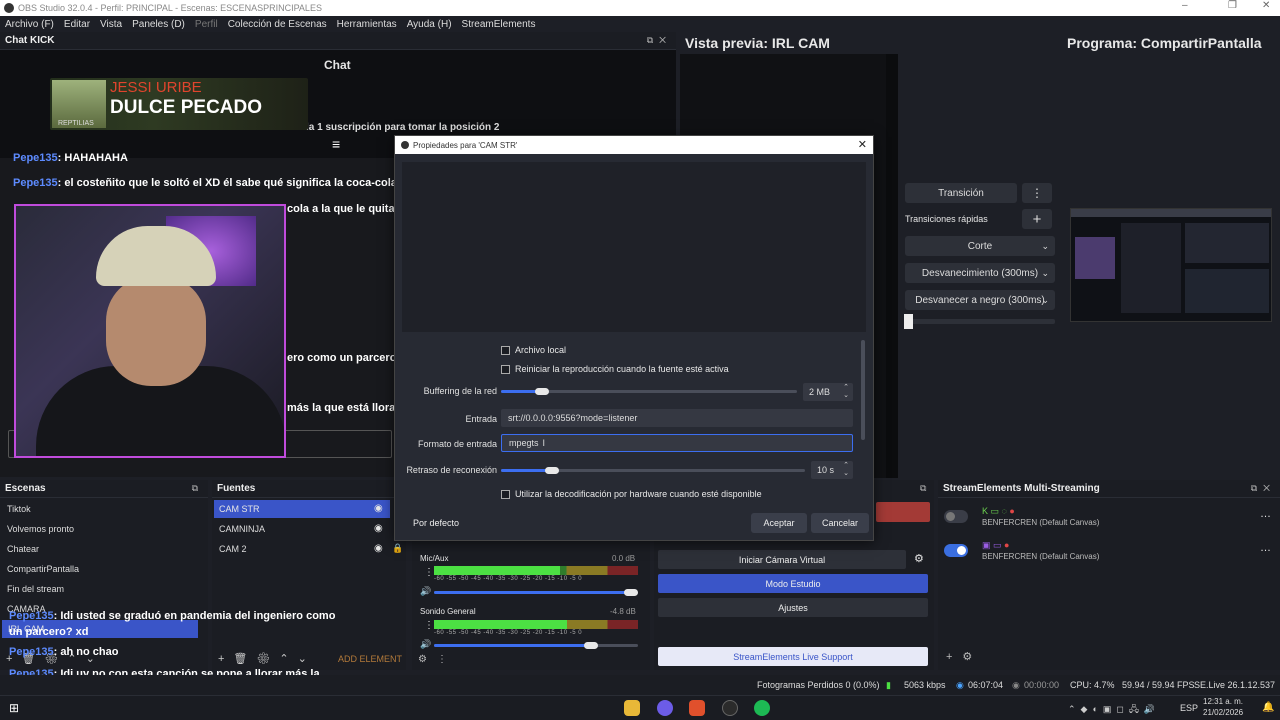 The height and width of the screenshot is (720, 1280). I want to click on spotify-icon, so click(762, 708).